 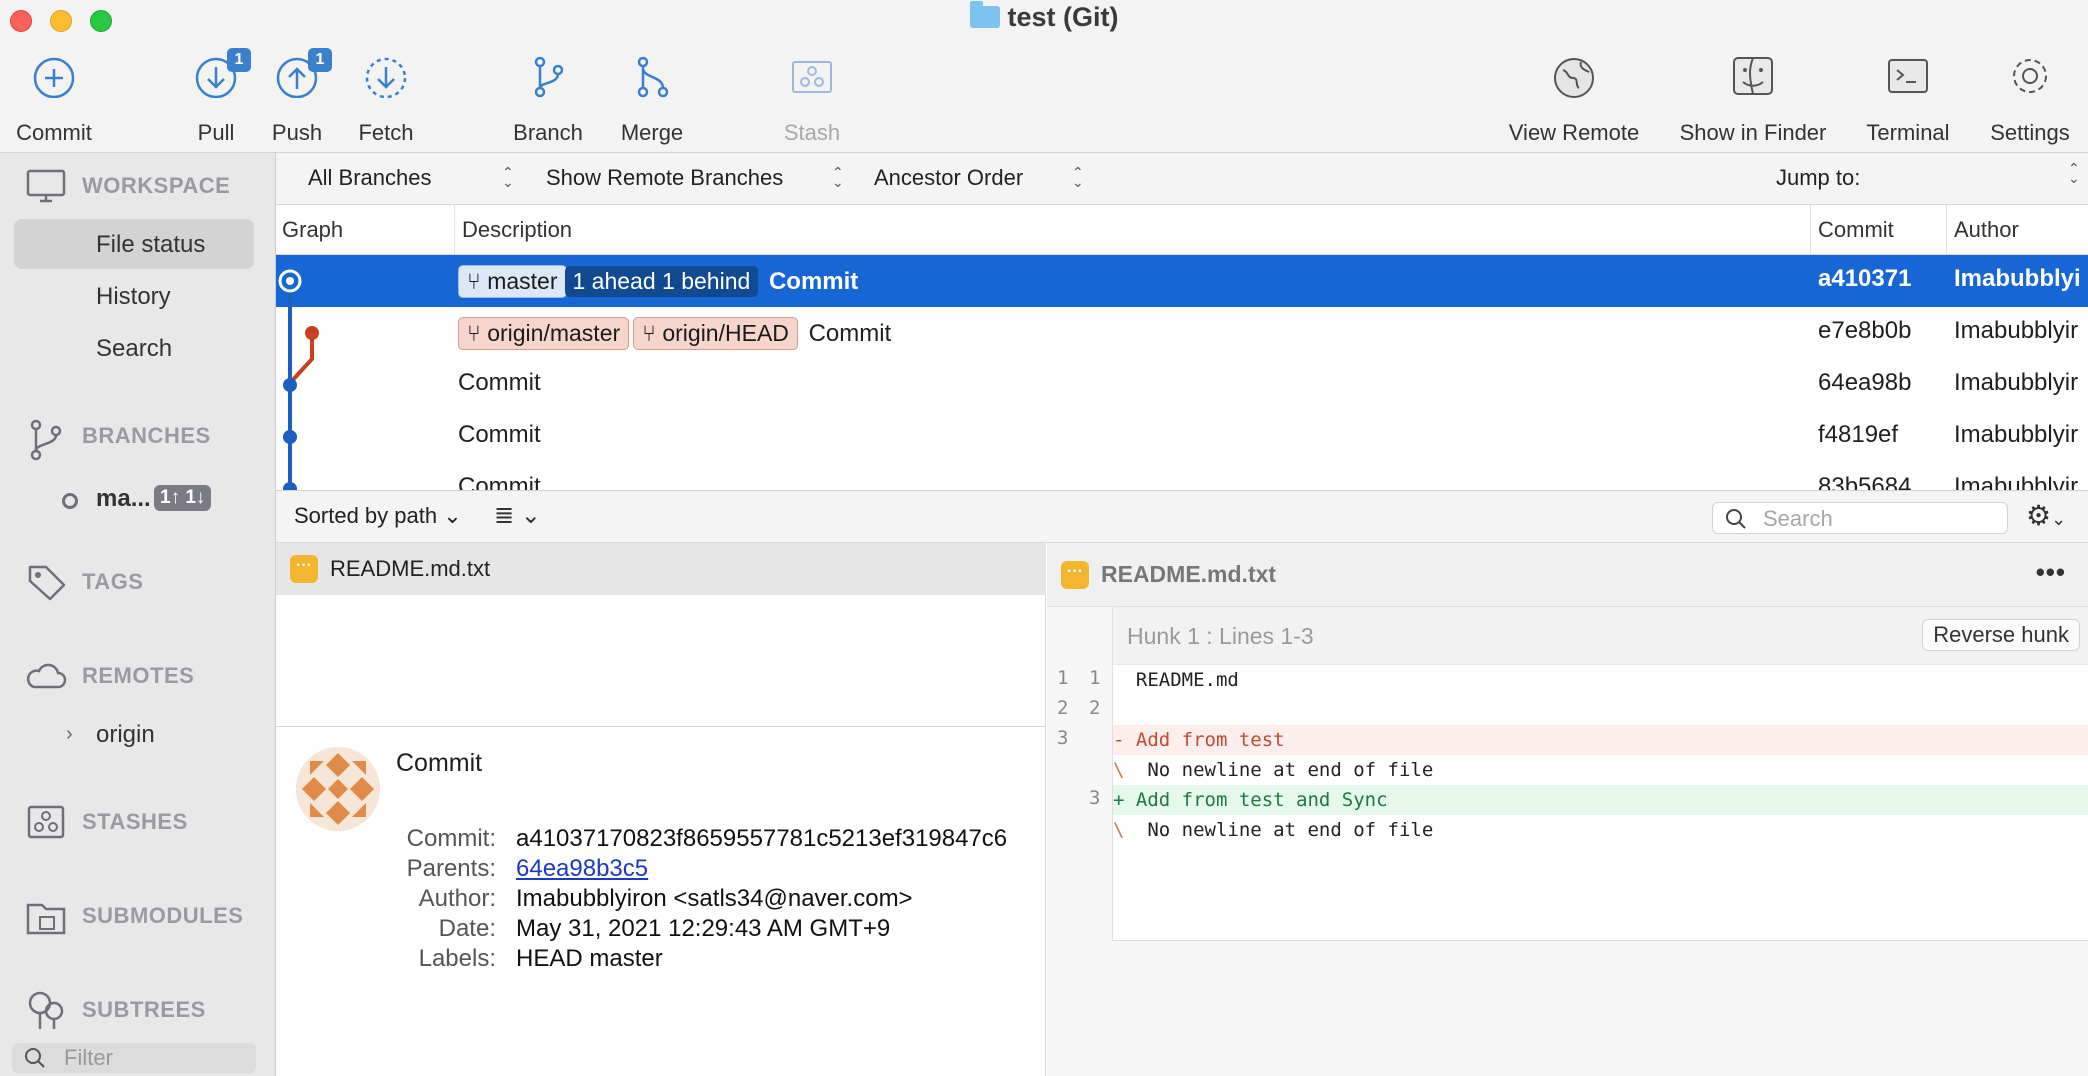 What do you see at coordinates (46, 439) in the screenshot?
I see `branch-icon` at bounding box center [46, 439].